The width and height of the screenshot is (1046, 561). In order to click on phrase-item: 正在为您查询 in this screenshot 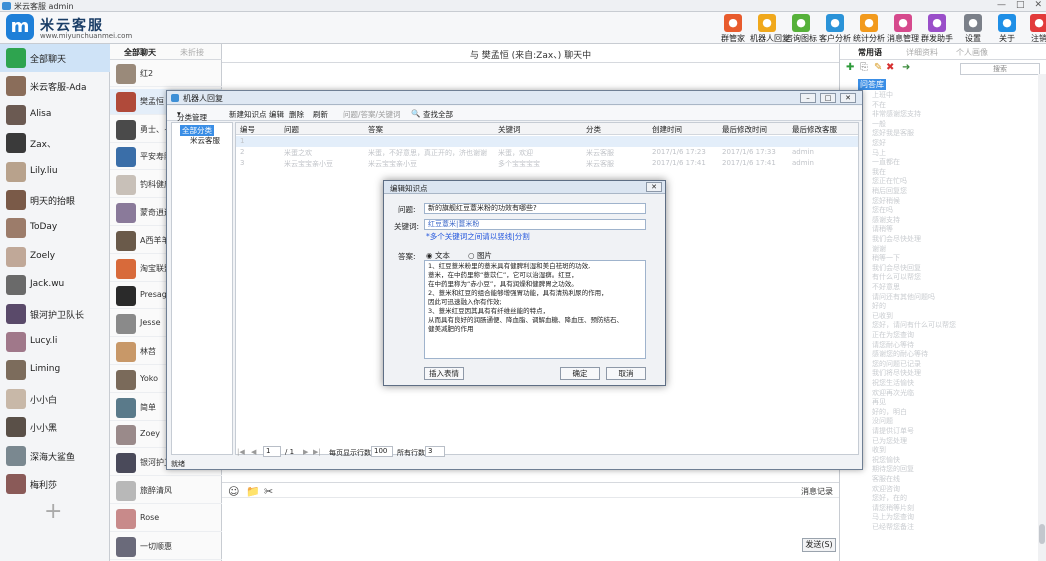, I will do `click(893, 335)`.